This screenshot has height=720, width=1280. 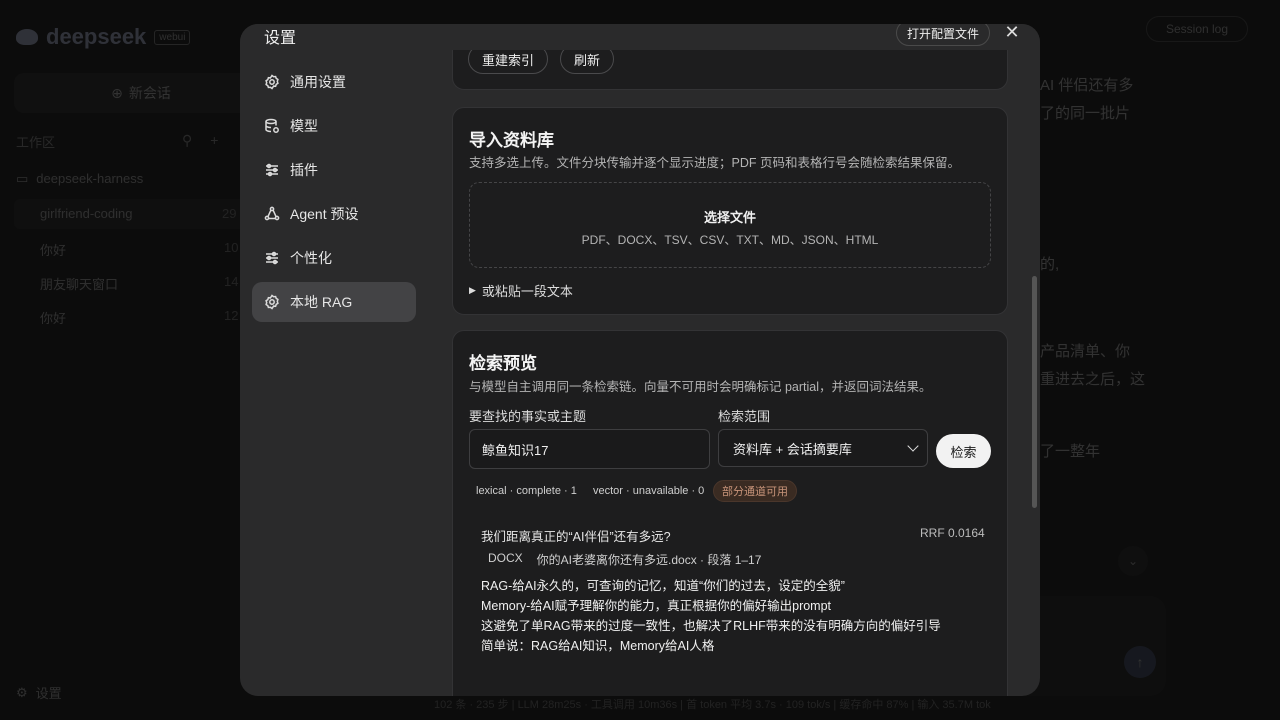 I want to click on database-icon, so click(x=272, y=126).